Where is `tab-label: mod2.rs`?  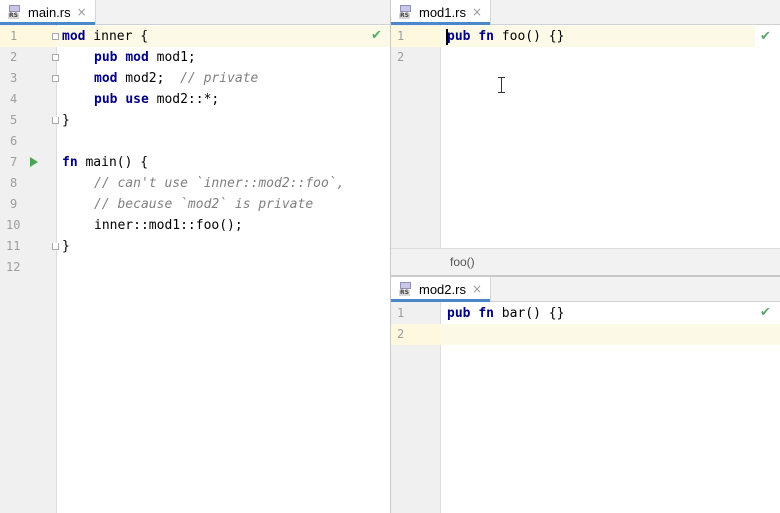 tab-label: mod2.rs is located at coordinates (442, 289).